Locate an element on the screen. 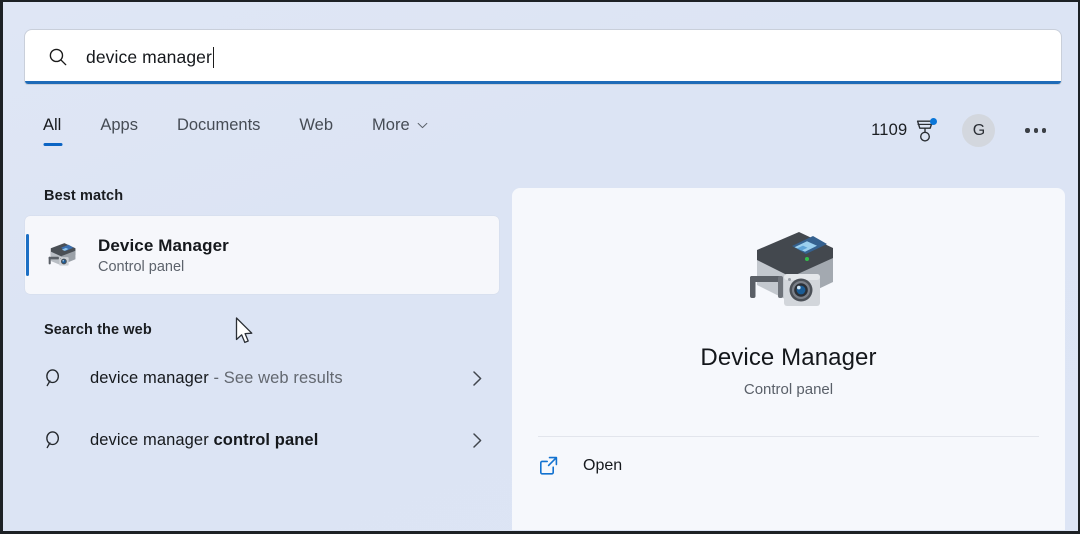  rewards-notification-dot is located at coordinates (934, 121).